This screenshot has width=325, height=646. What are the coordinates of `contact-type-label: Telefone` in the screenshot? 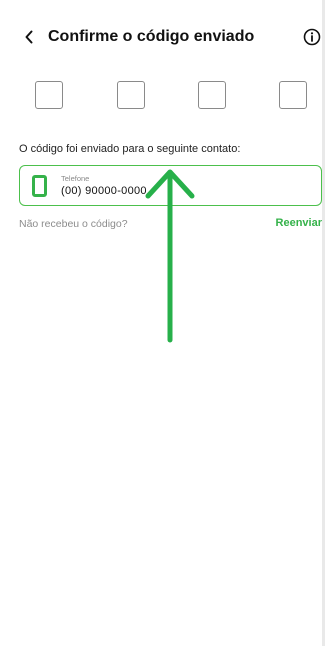 It's located at (75, 178).